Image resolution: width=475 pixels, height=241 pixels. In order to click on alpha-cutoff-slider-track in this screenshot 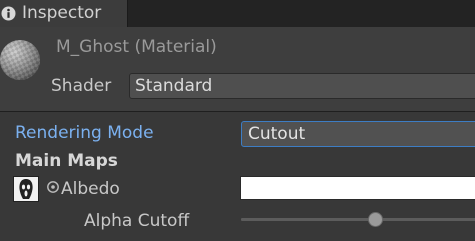, I will do `click(358, 219)`.